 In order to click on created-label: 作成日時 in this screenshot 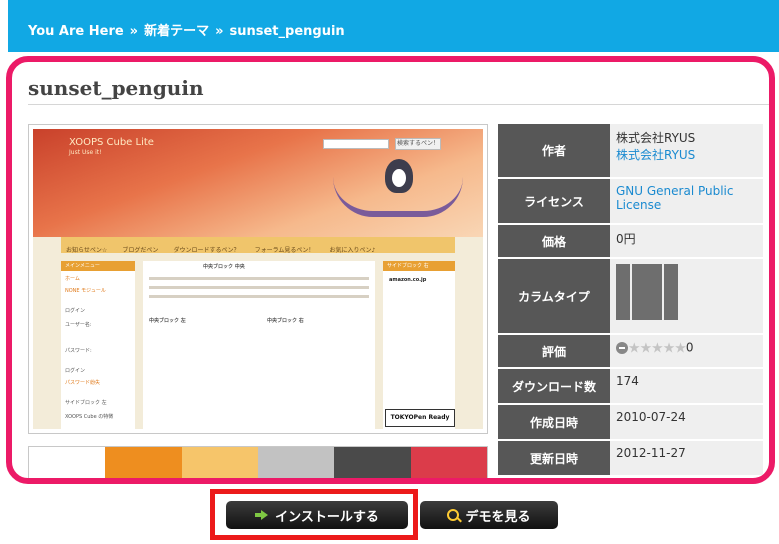, I will do `click(554, 422)`.